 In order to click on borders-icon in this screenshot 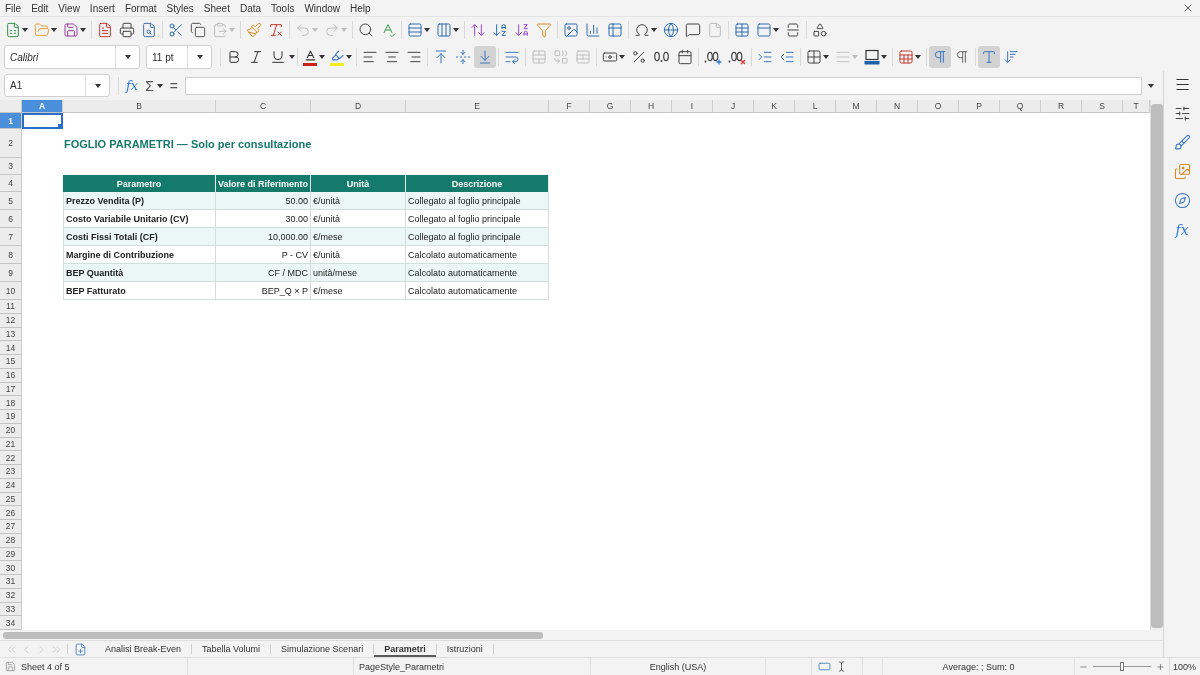, I will do `click(814, 57)`.